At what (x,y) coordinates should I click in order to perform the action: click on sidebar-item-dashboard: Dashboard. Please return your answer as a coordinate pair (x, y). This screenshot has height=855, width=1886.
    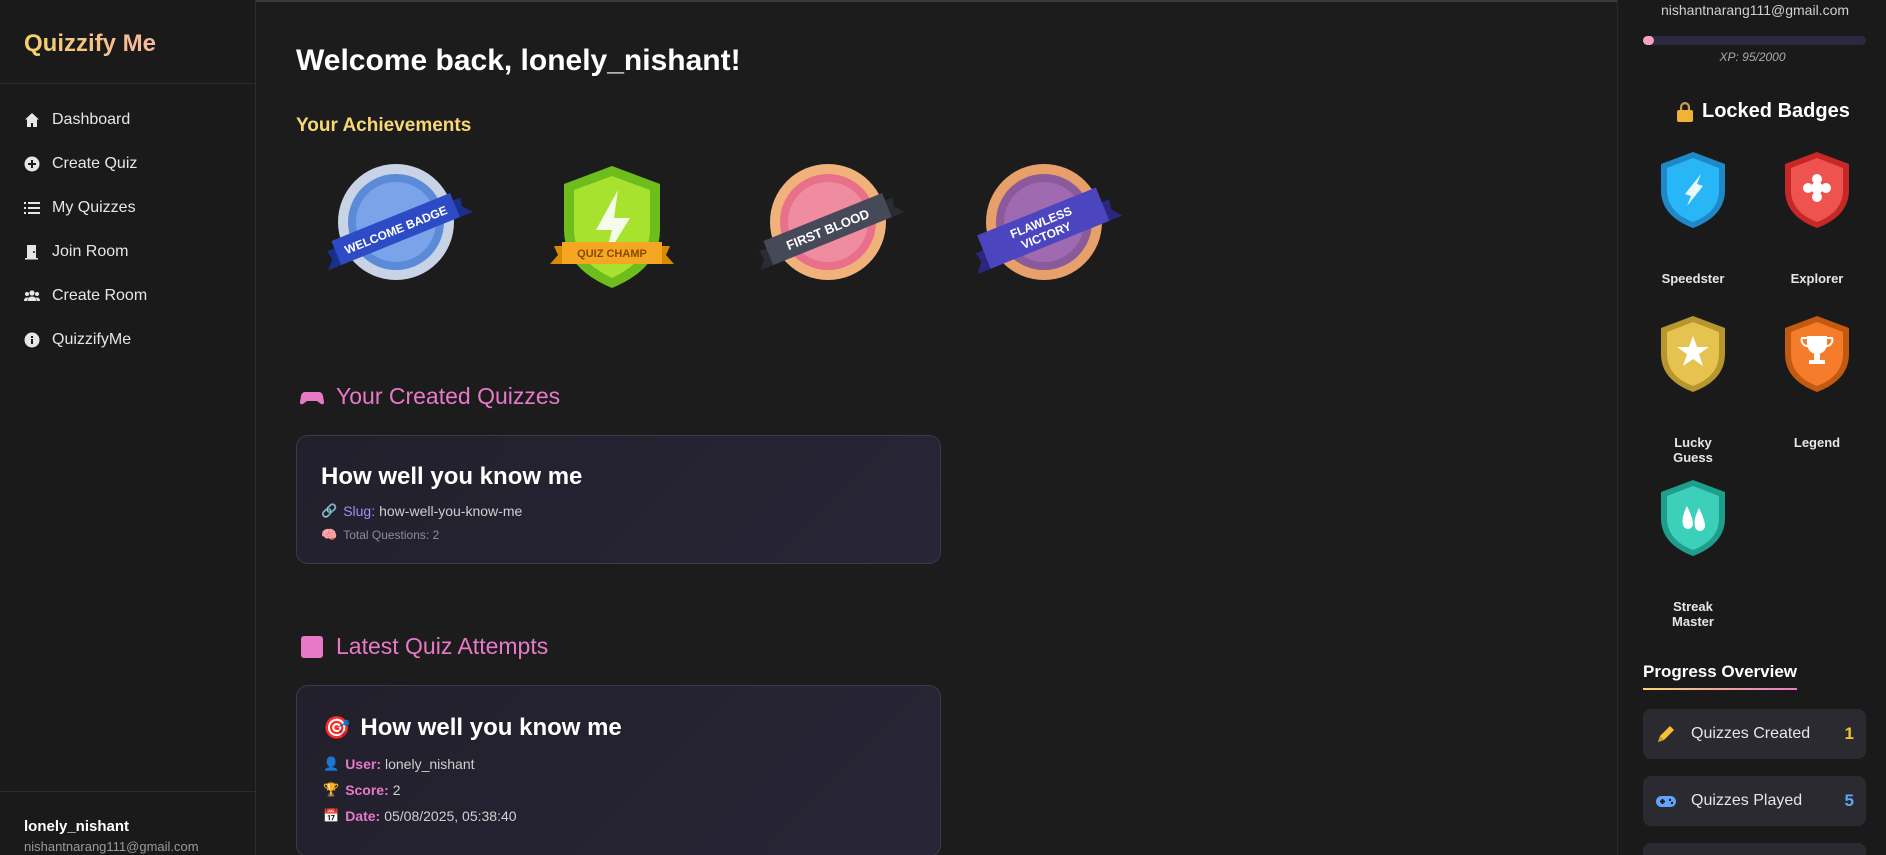
    Looking at the image, I should click on (127, 120).